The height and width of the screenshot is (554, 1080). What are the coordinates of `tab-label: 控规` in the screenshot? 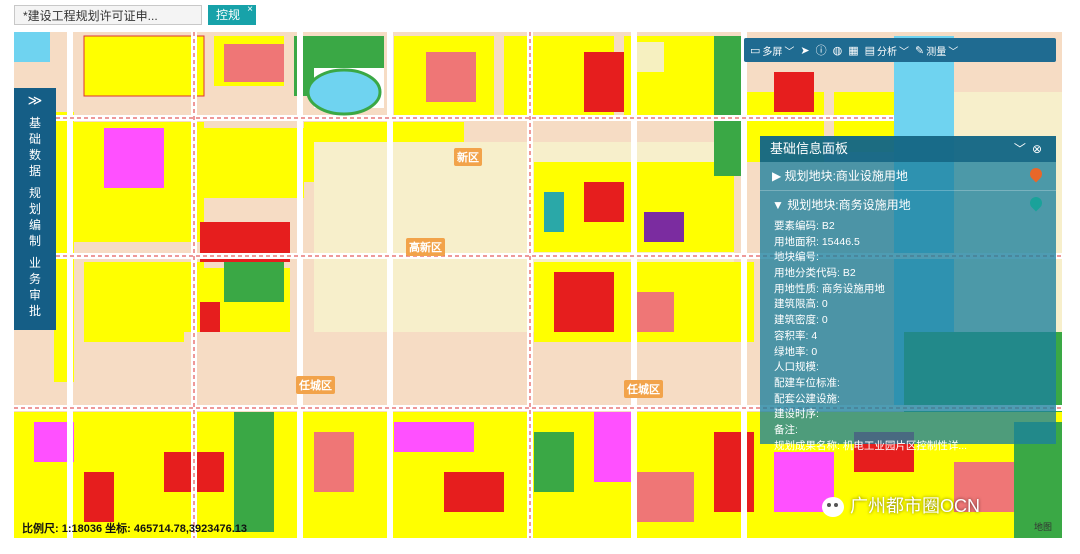 It's located at (228, 15).